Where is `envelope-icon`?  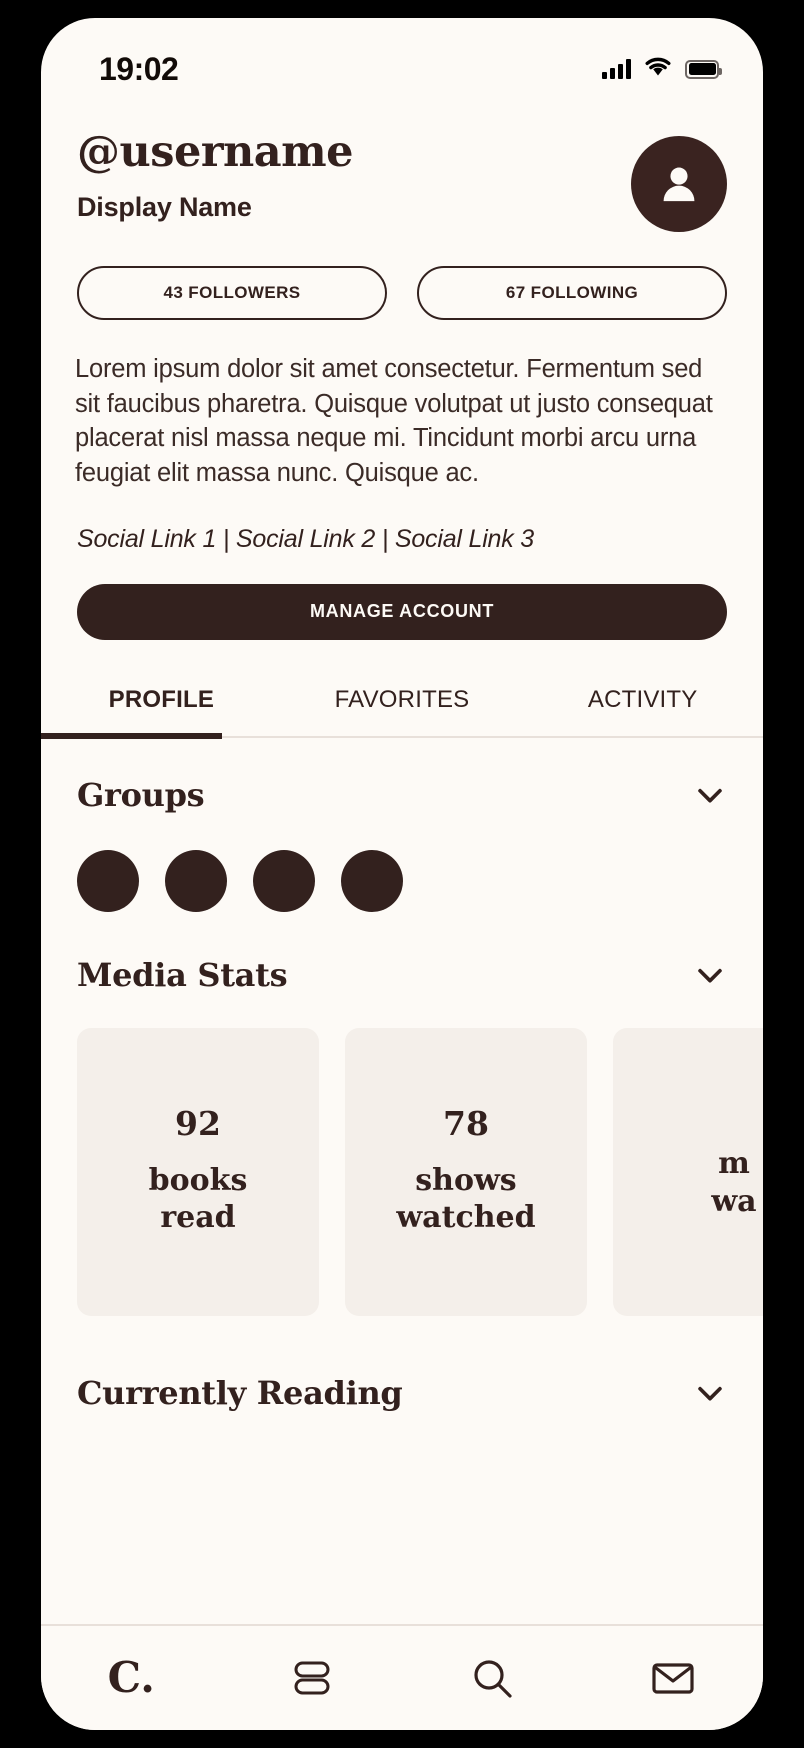 envelope-icon is located at coordinates (673, 1678).